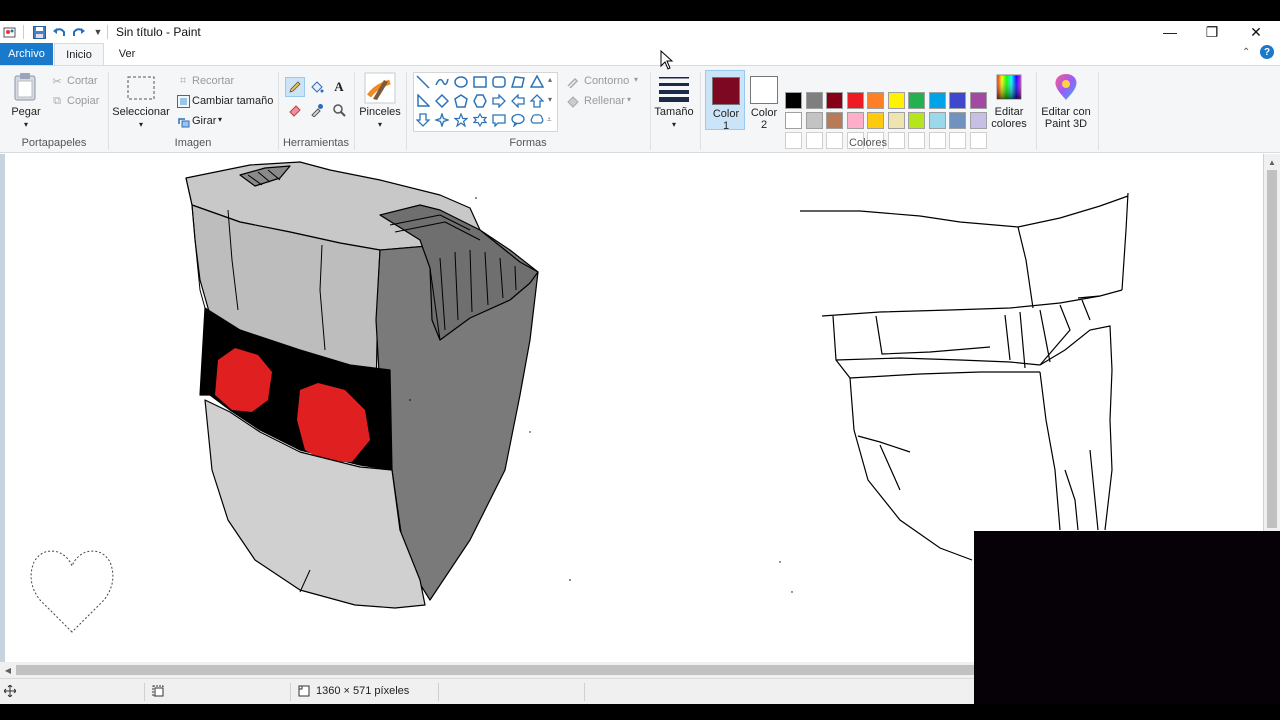  What do you see at coordinates (295, 110) in the screenshot?
I see `eraser-icon` at bounding box center [295, 110].